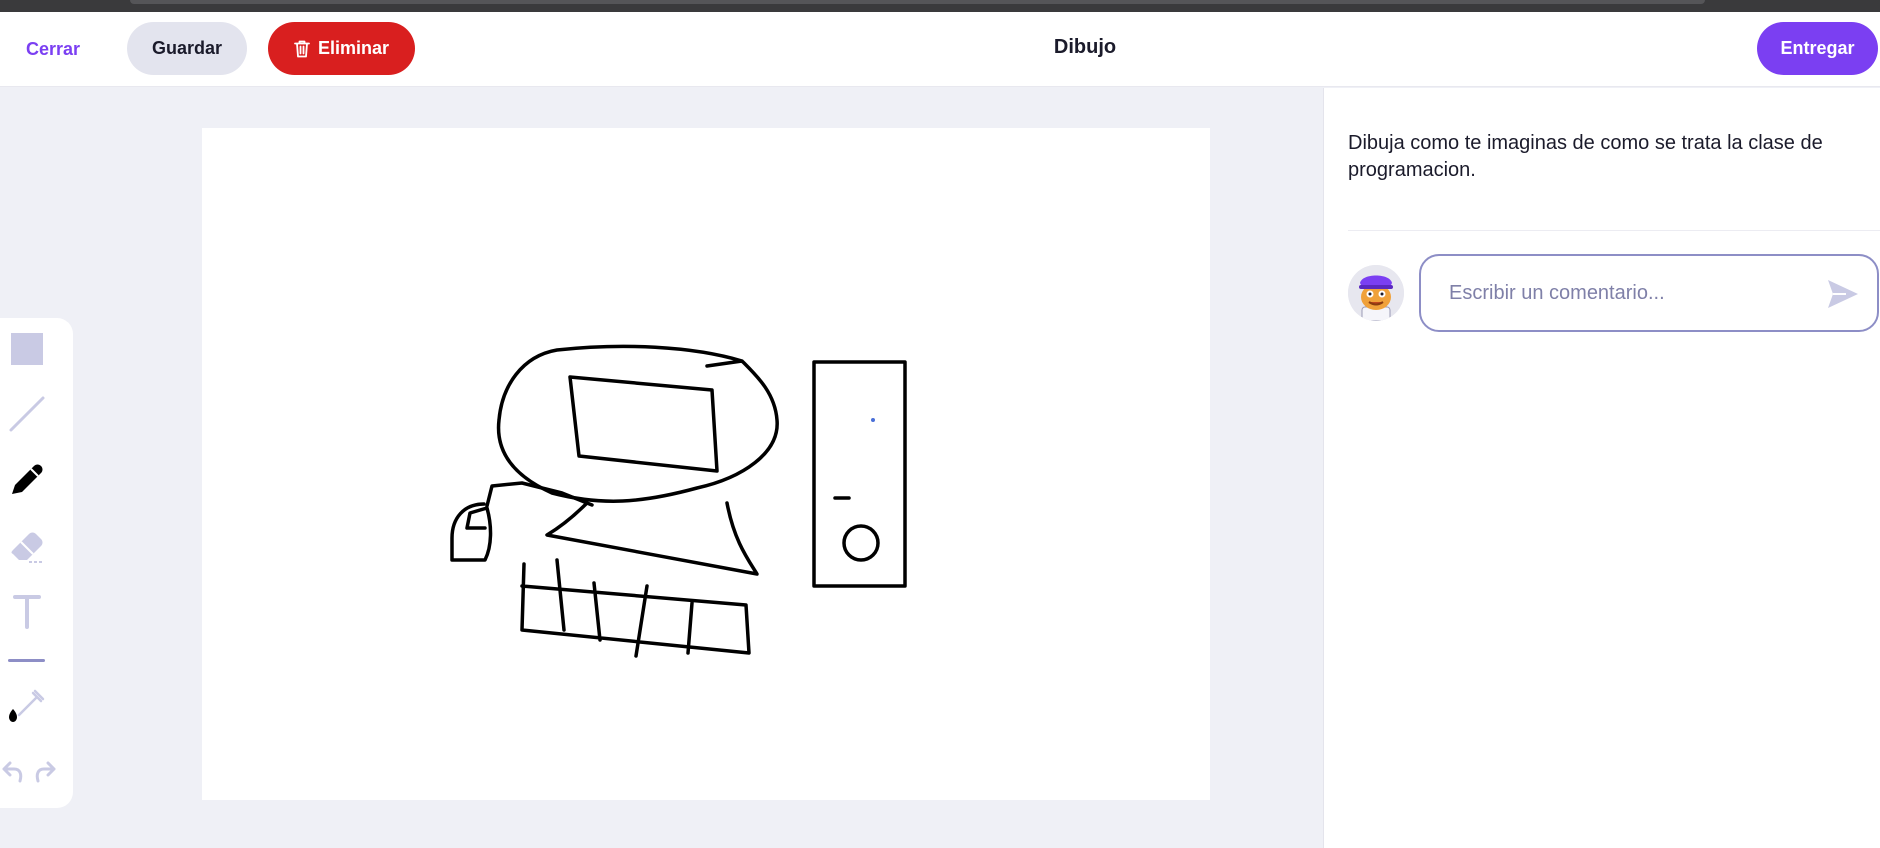 The width and height of the screenshot is (1880, 848). Describe the element at coordinates (12, 772) in the screenshot. I see `undo-icon` at that location.